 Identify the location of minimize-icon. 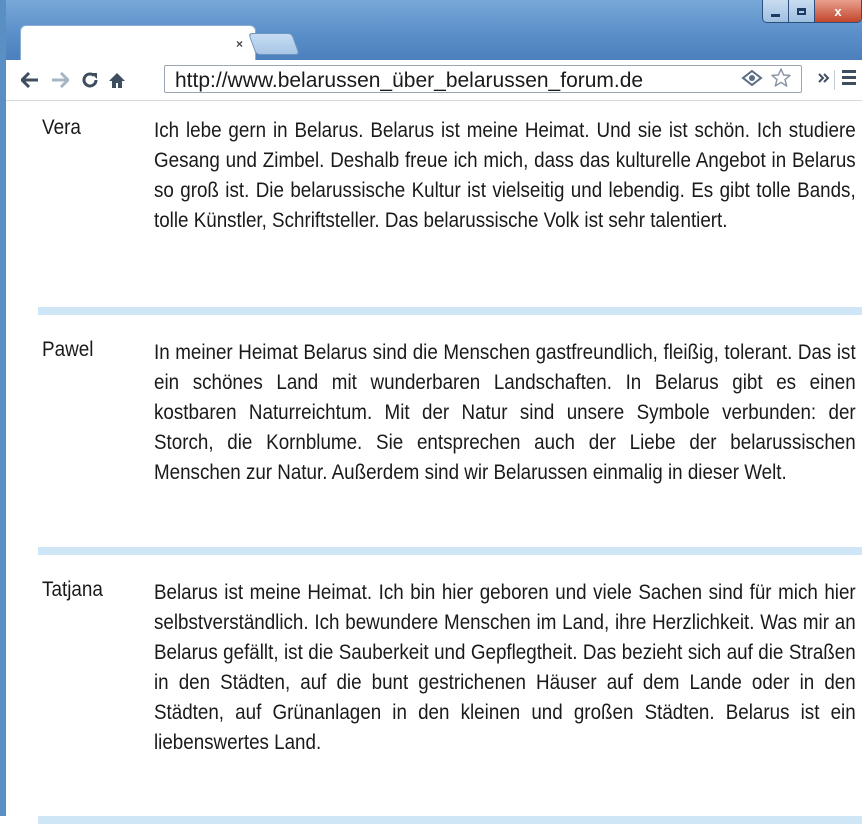
(775, 15).